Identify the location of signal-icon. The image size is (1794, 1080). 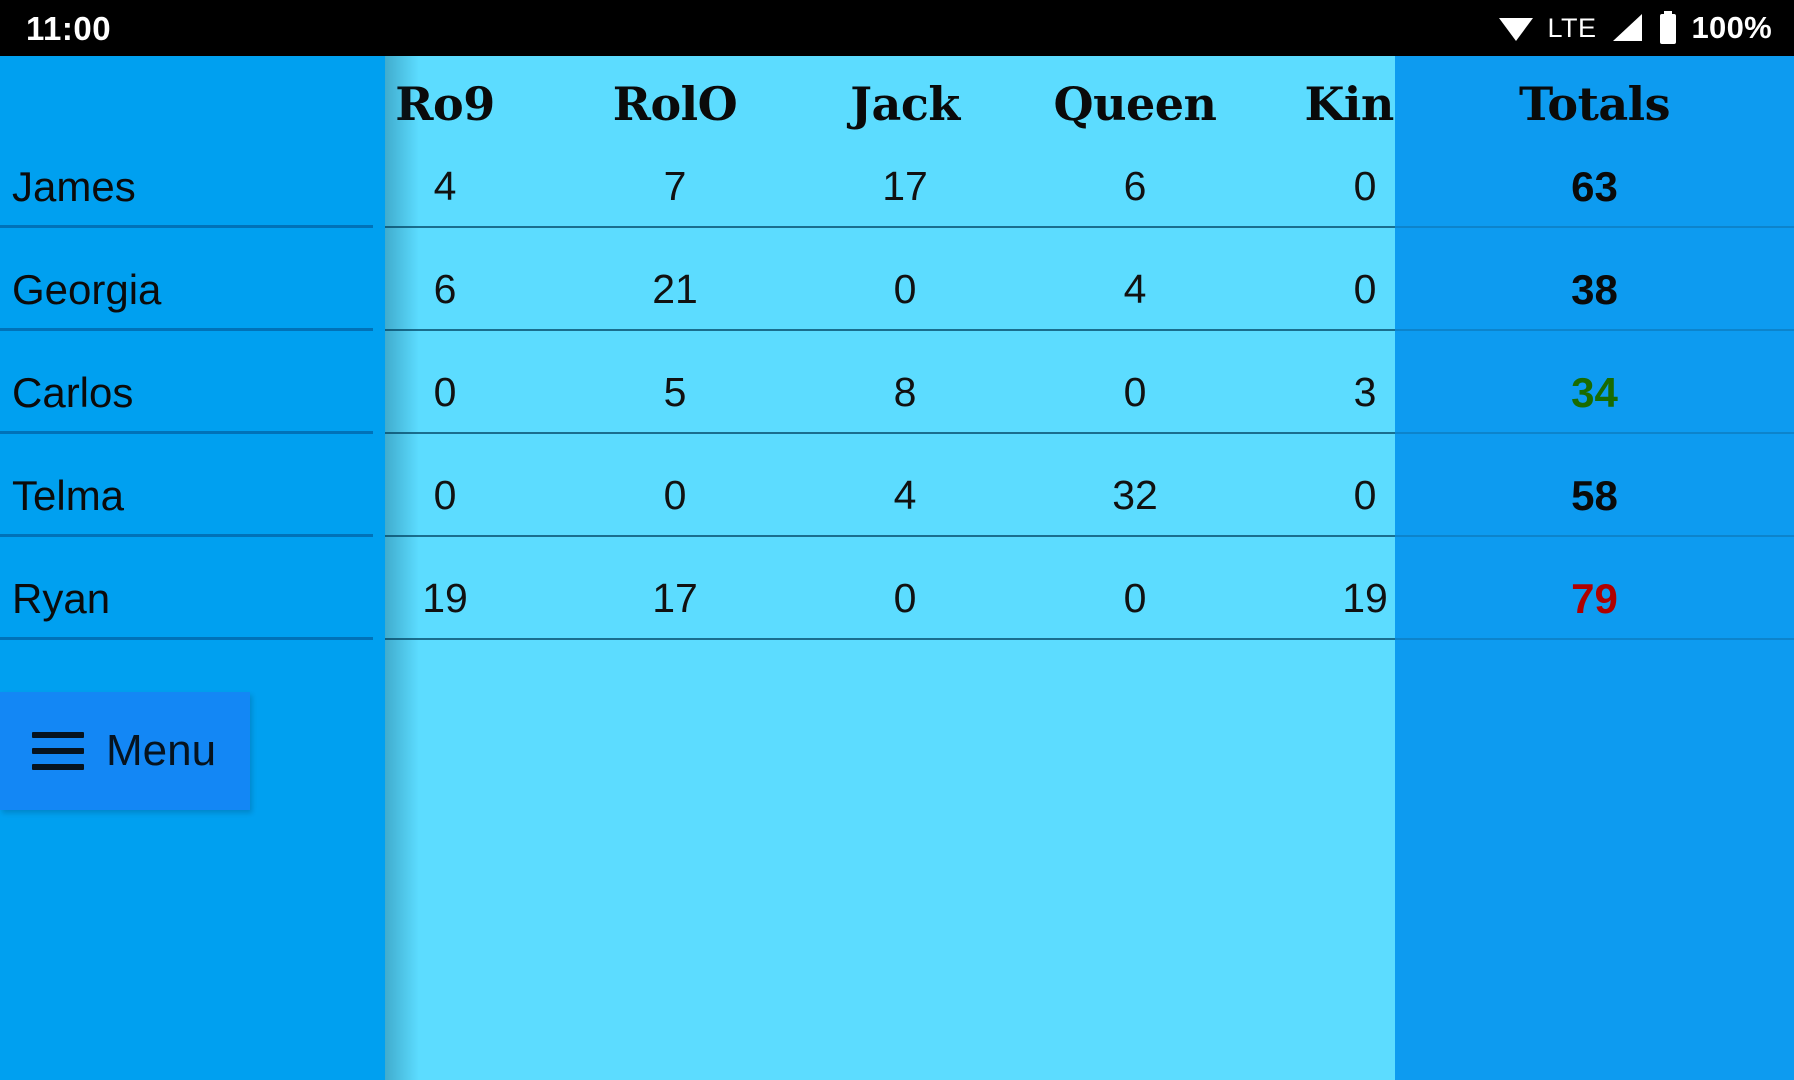
(1627, 28).